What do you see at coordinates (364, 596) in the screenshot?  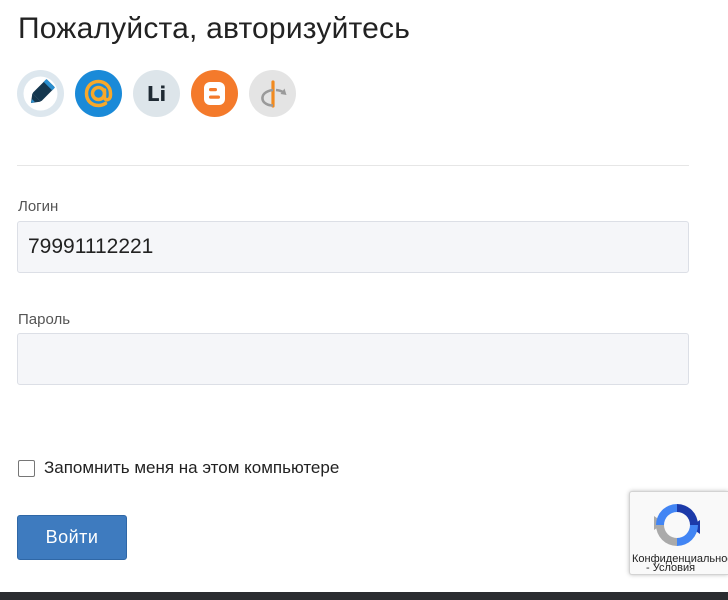 I see `bottom-bar` at bounding box center [364, 596].